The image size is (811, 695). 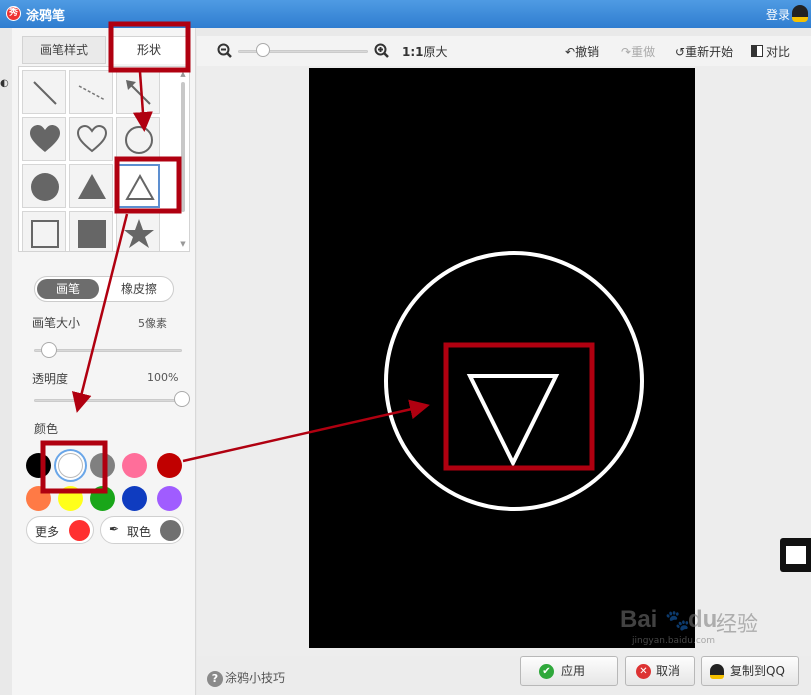 I want to click on side-panel-icon, so click(x=795, y=555).